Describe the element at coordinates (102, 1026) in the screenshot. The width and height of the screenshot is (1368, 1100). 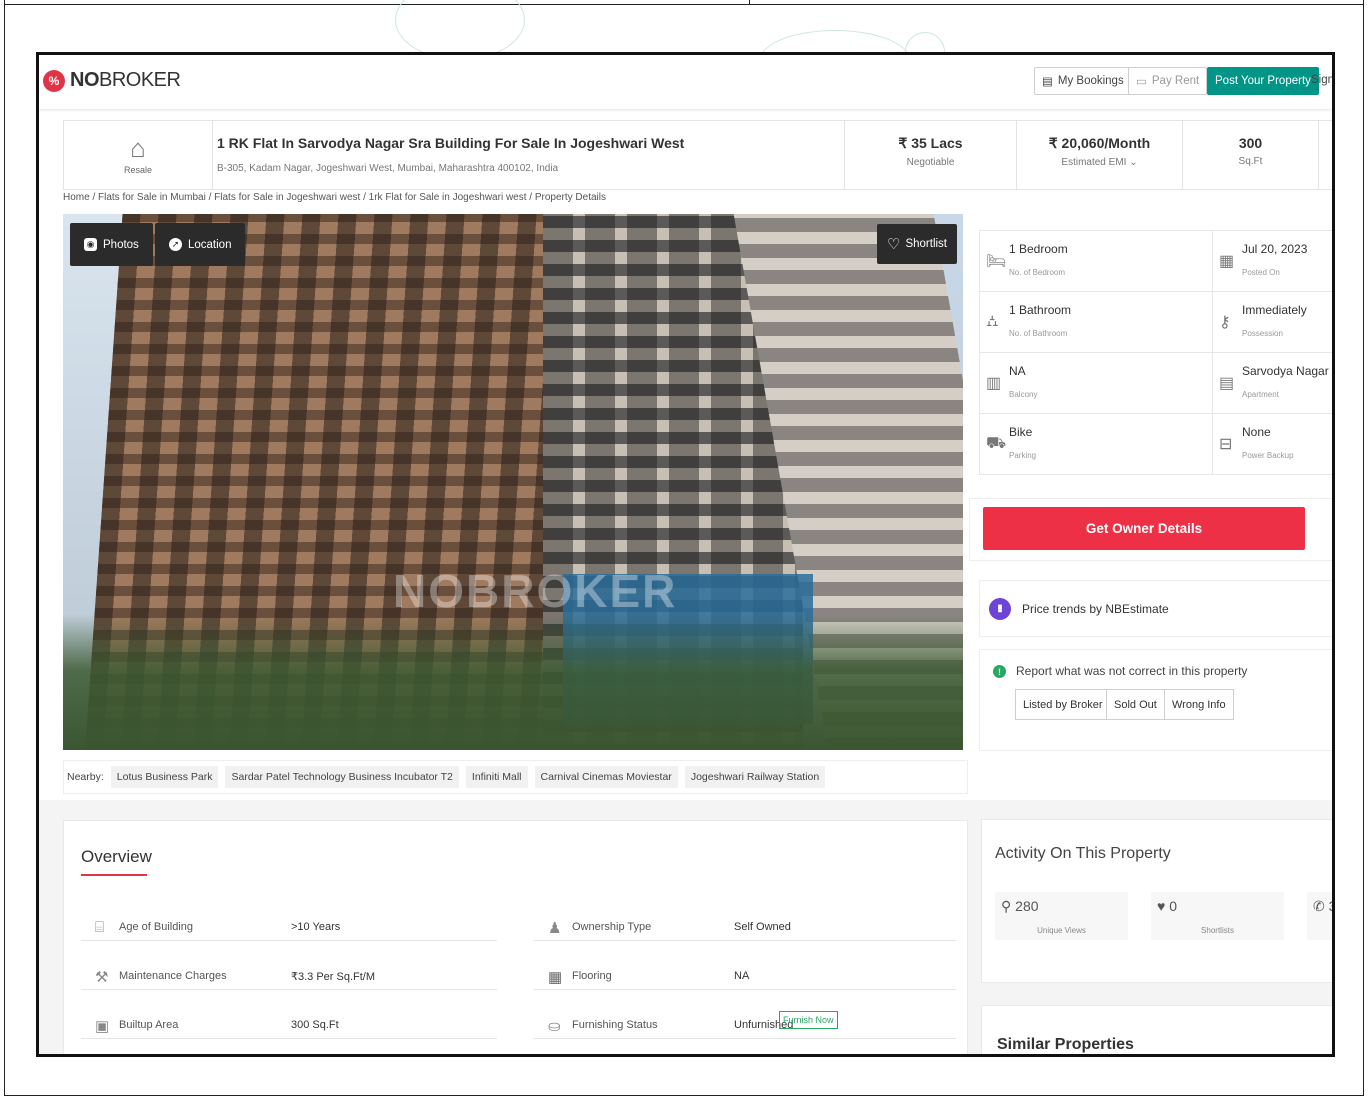
I see `area-icon: ▣` at that location.